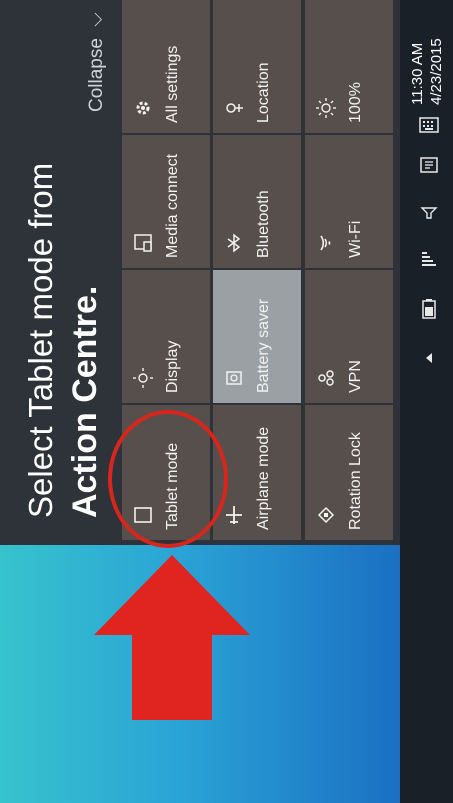 This screenshot has width=453, height=803. I want to click on tile-label: Location, so click(263, 93).